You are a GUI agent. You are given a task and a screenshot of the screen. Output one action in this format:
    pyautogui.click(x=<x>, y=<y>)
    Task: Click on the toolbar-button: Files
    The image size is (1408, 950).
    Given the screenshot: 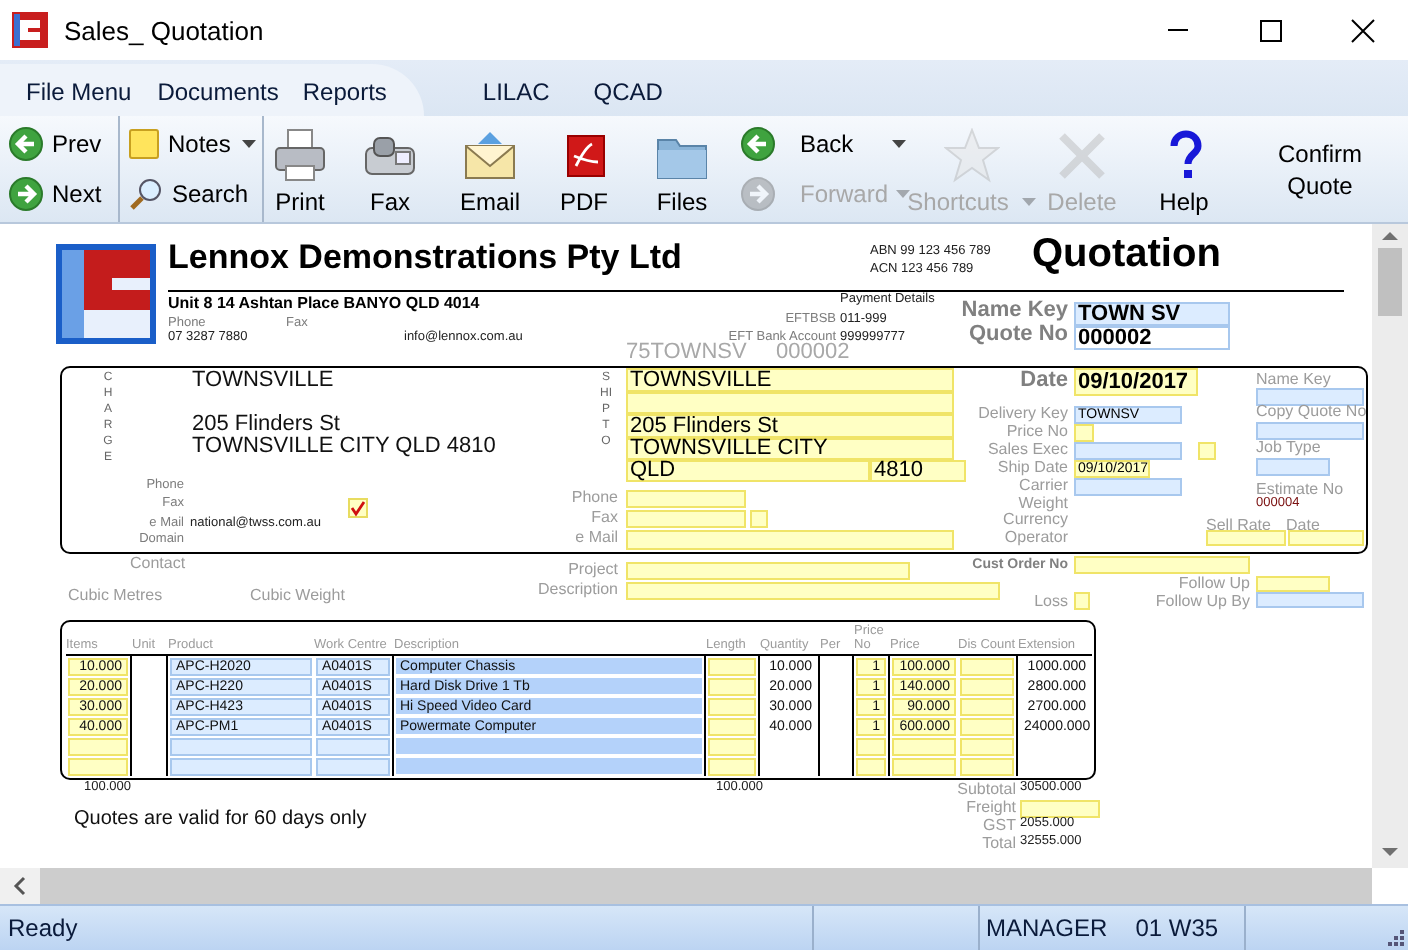 What is the action you would take?
    pyautogui.click(x=682, y=169)
    